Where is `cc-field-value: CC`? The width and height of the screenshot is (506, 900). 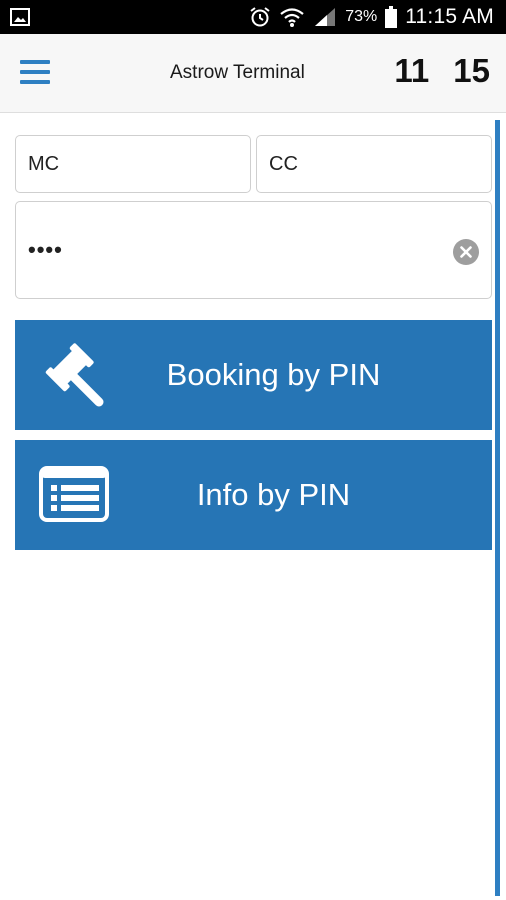
cc-field-value: CC is located at coordinates (283, 163).